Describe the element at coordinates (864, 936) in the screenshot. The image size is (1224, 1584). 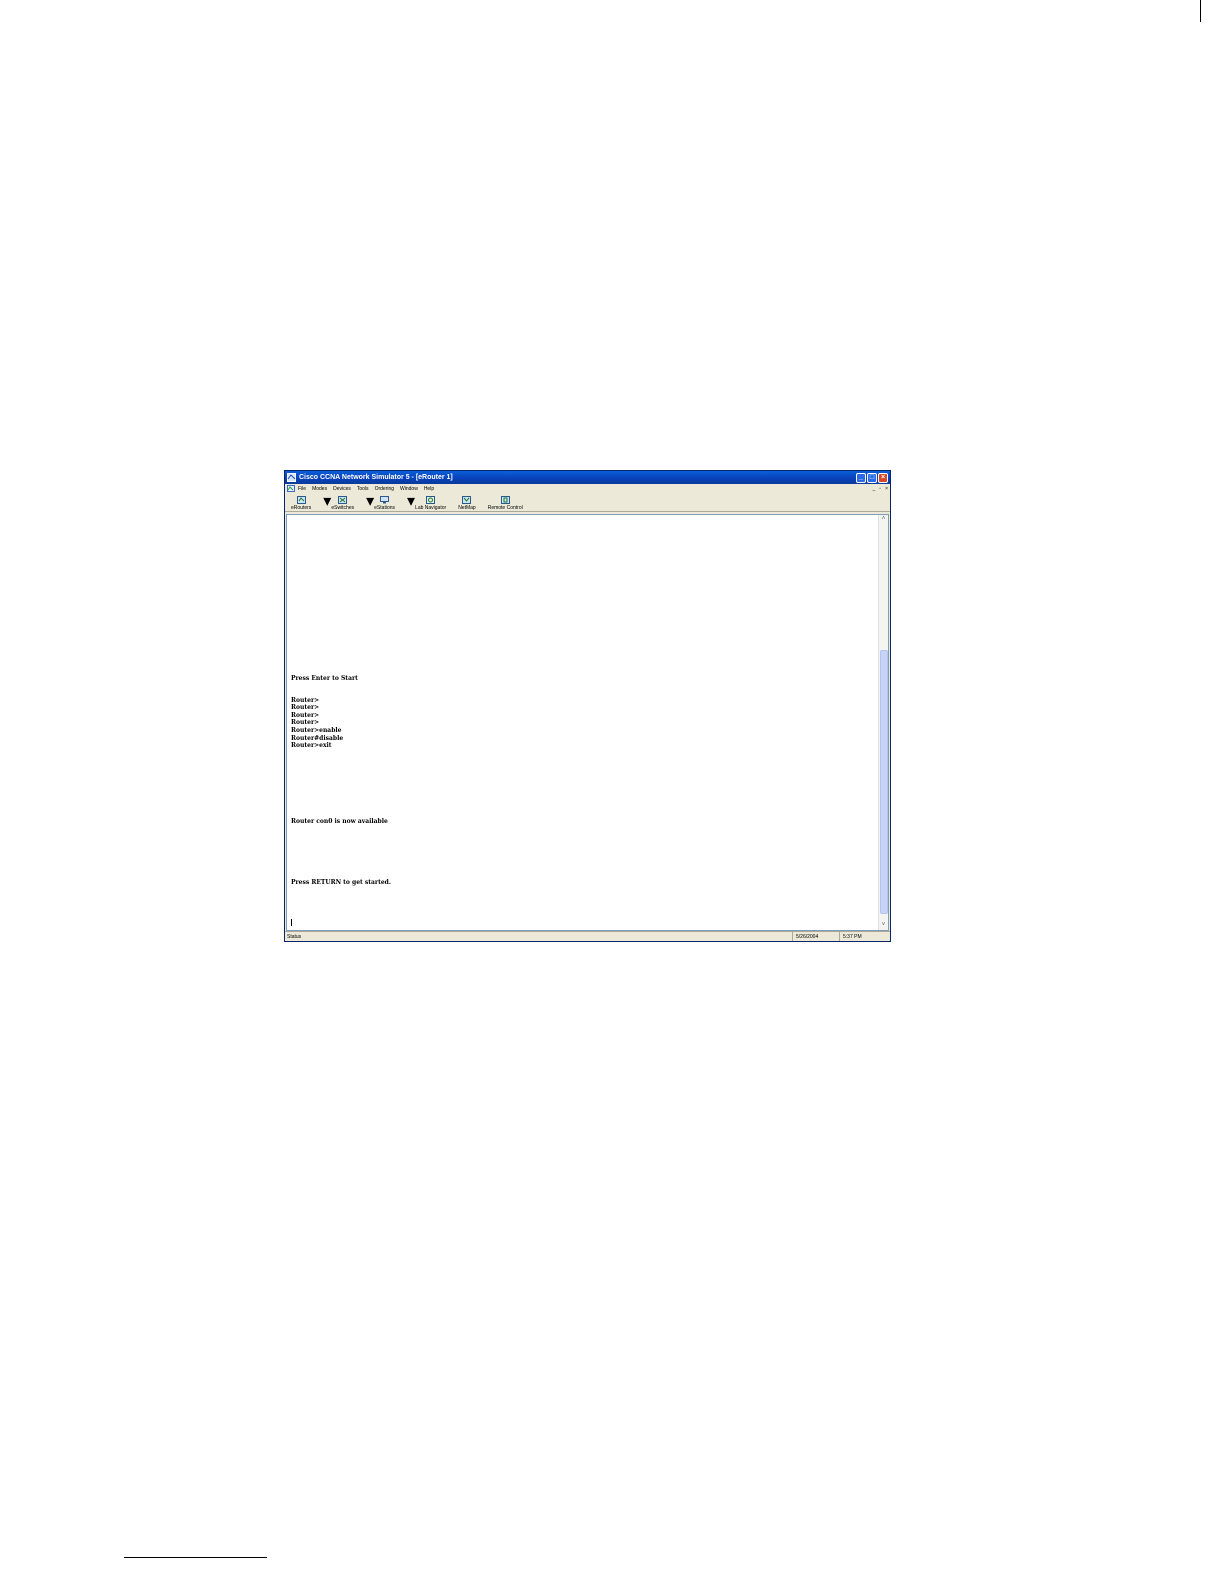
I see `status-time: 5:37 PM` at that location.